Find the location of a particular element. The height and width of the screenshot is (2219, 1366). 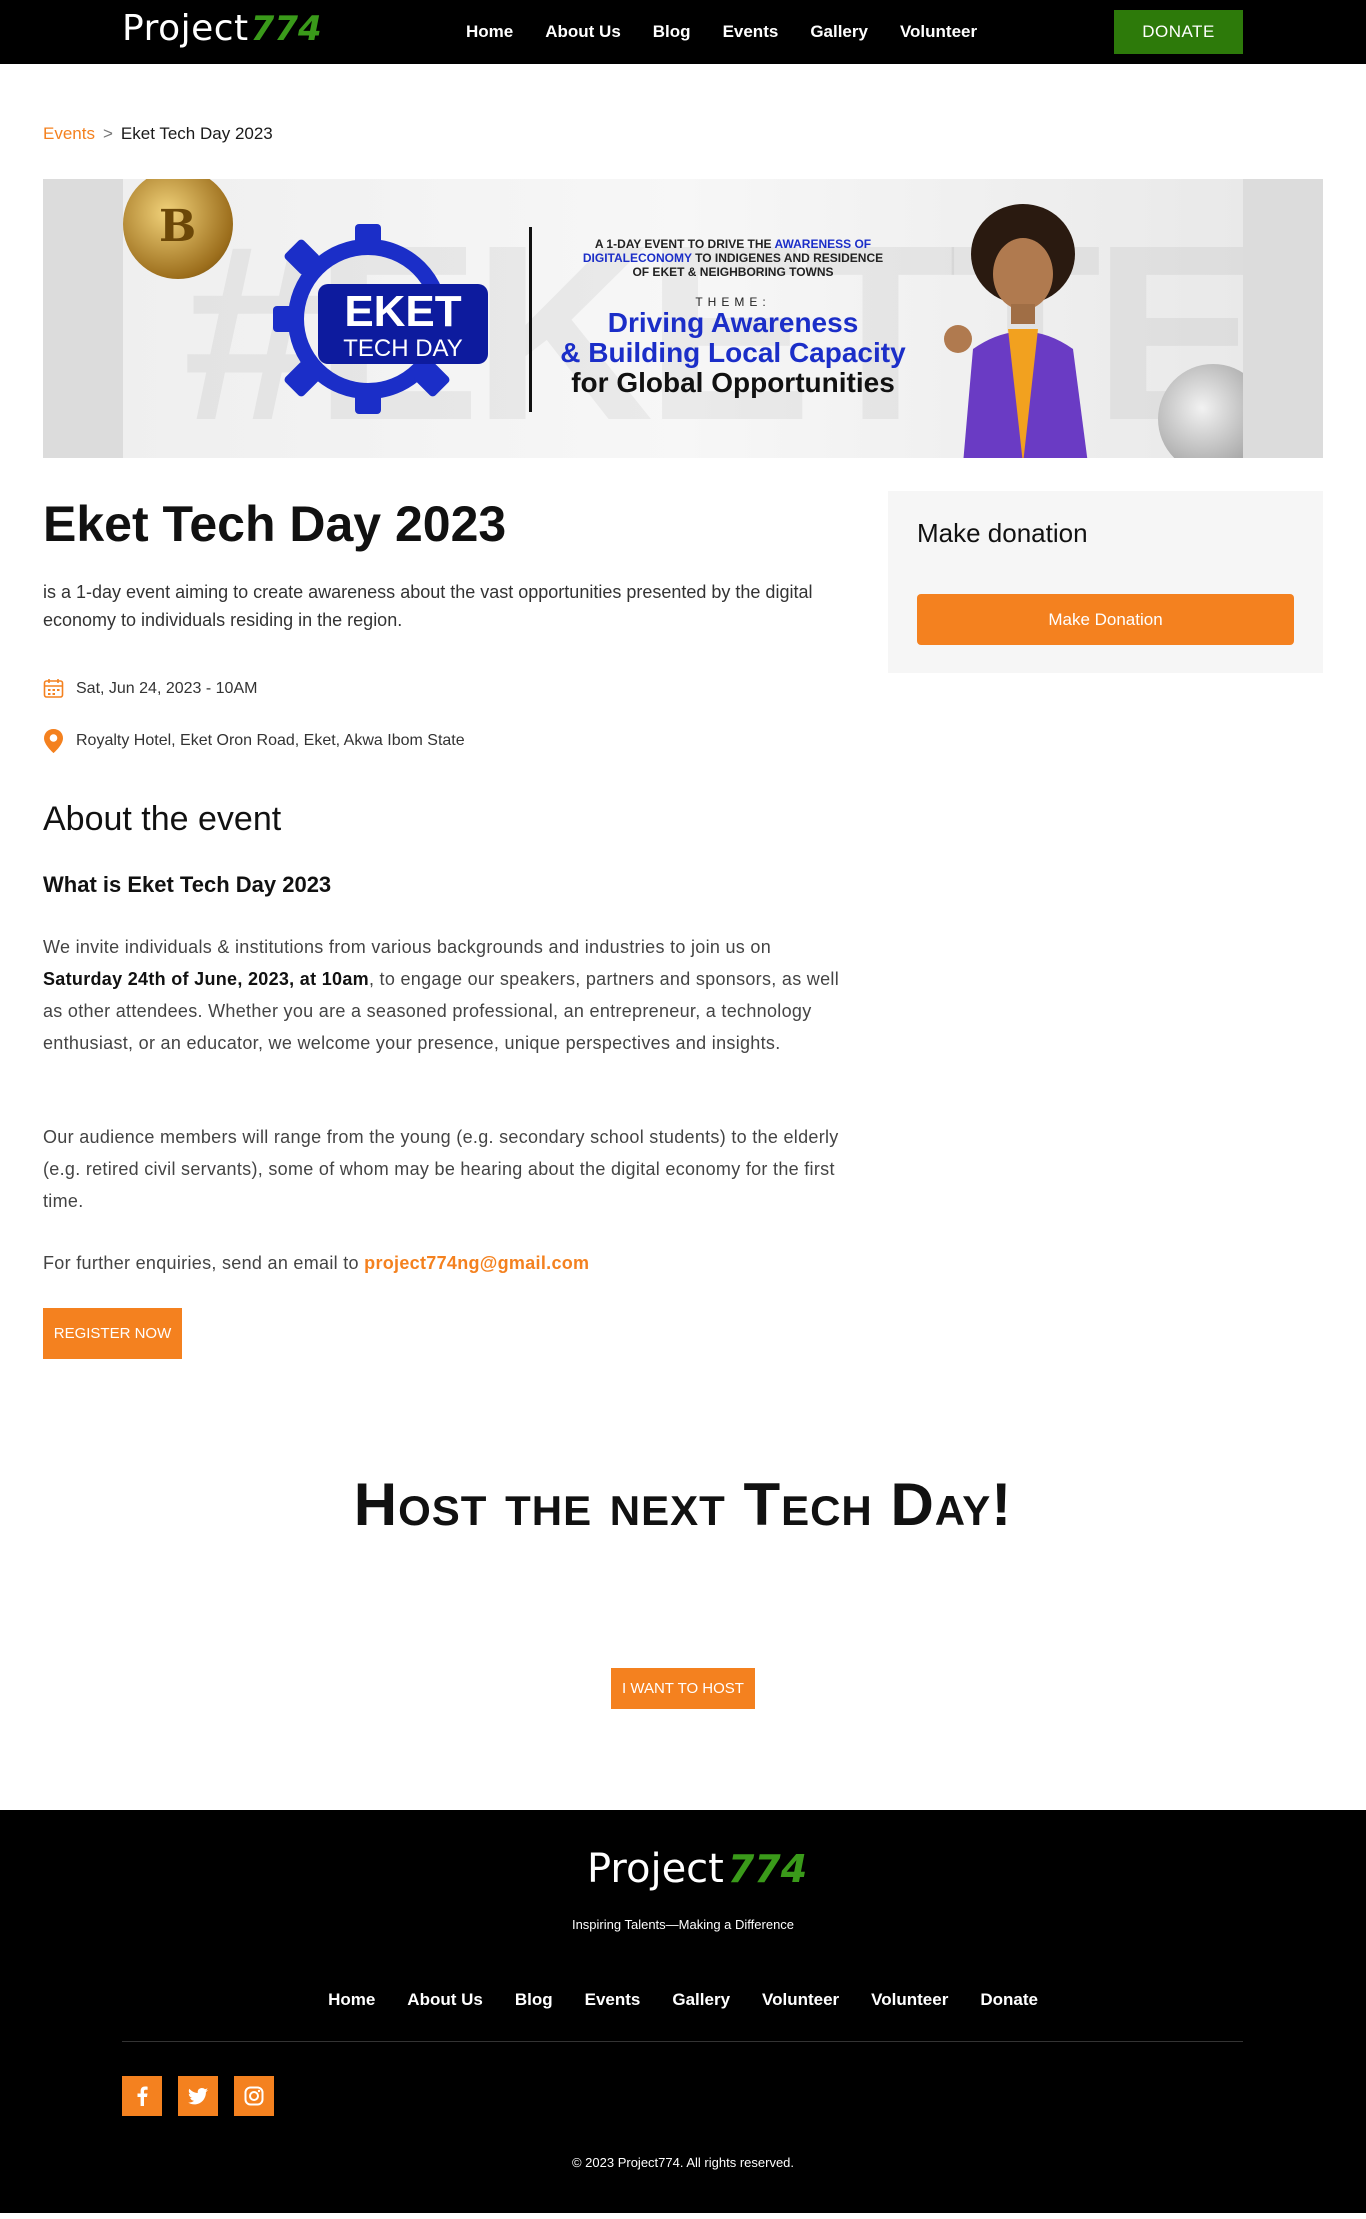

site-logo: Project 774 is located at coordinates (222, 28).